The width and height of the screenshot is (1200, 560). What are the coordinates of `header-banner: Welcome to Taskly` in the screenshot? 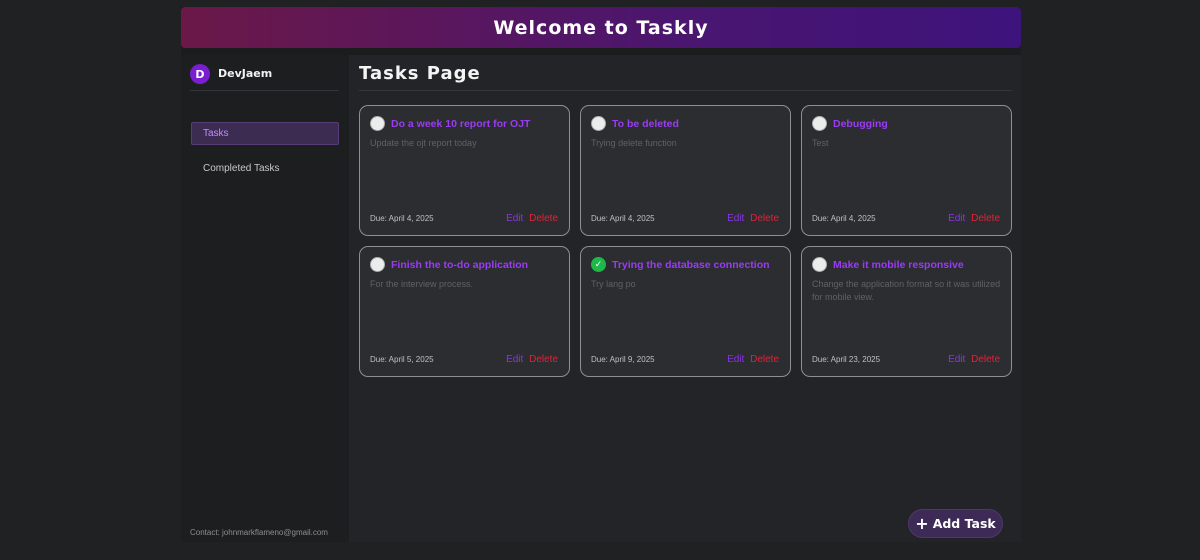 It's located at (601, 27).